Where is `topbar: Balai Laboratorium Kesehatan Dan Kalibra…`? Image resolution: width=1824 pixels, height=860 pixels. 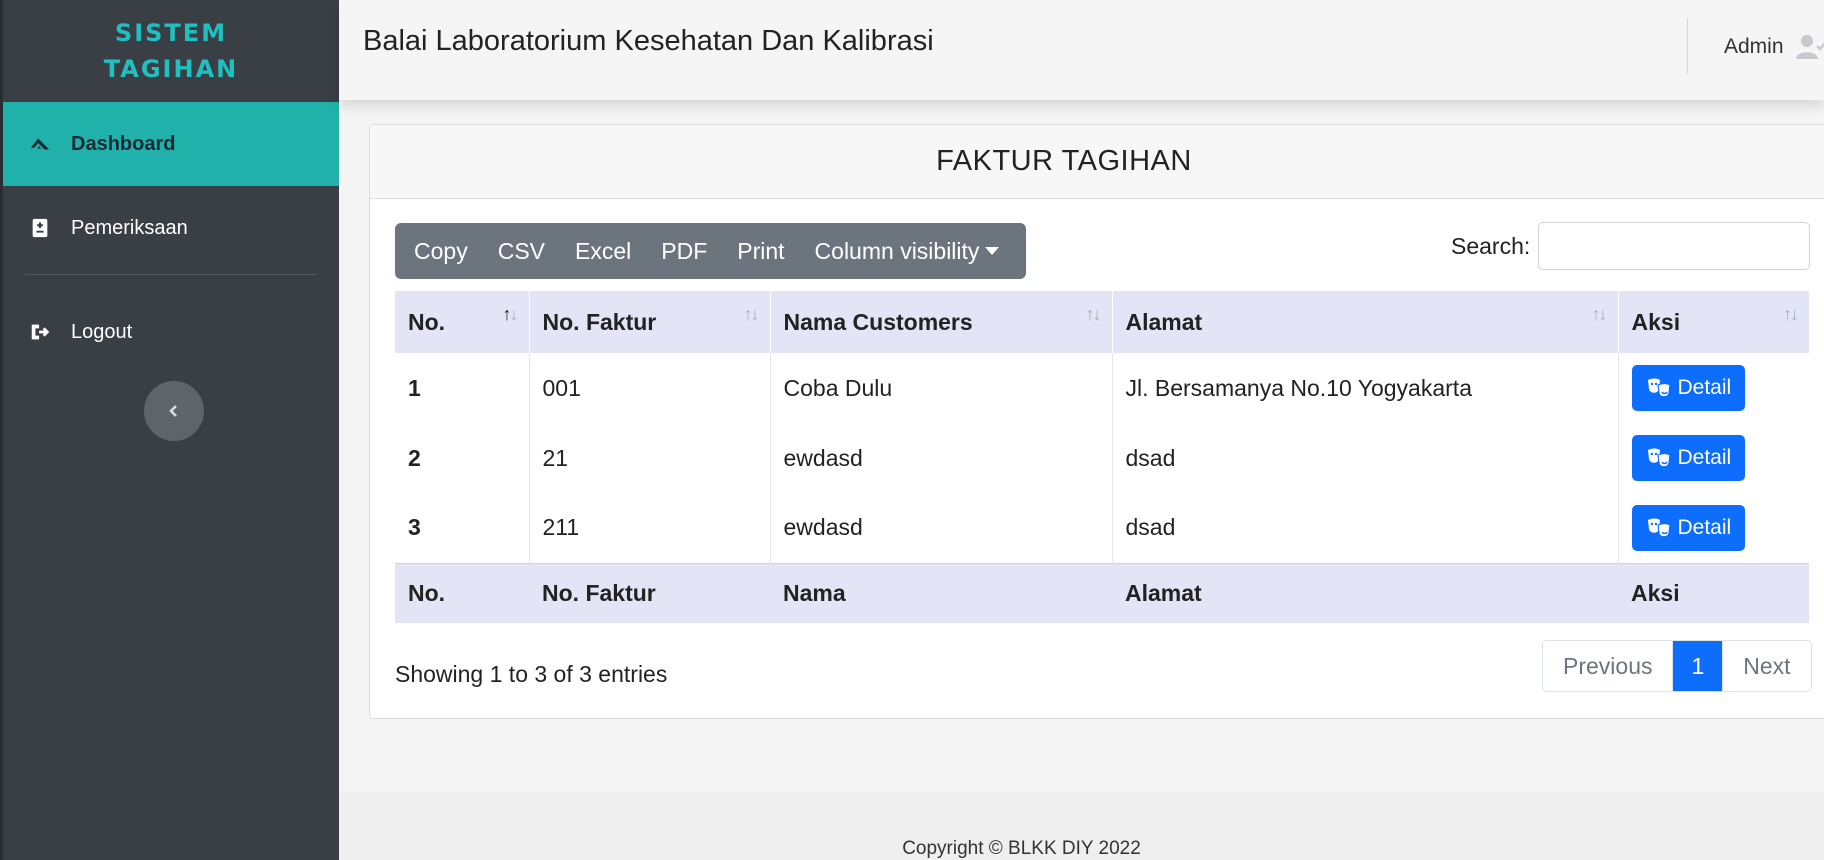 topbar: Balai Laboratorium Kesehatan Dan Kalibra… is located at coordinates (1081, 50).